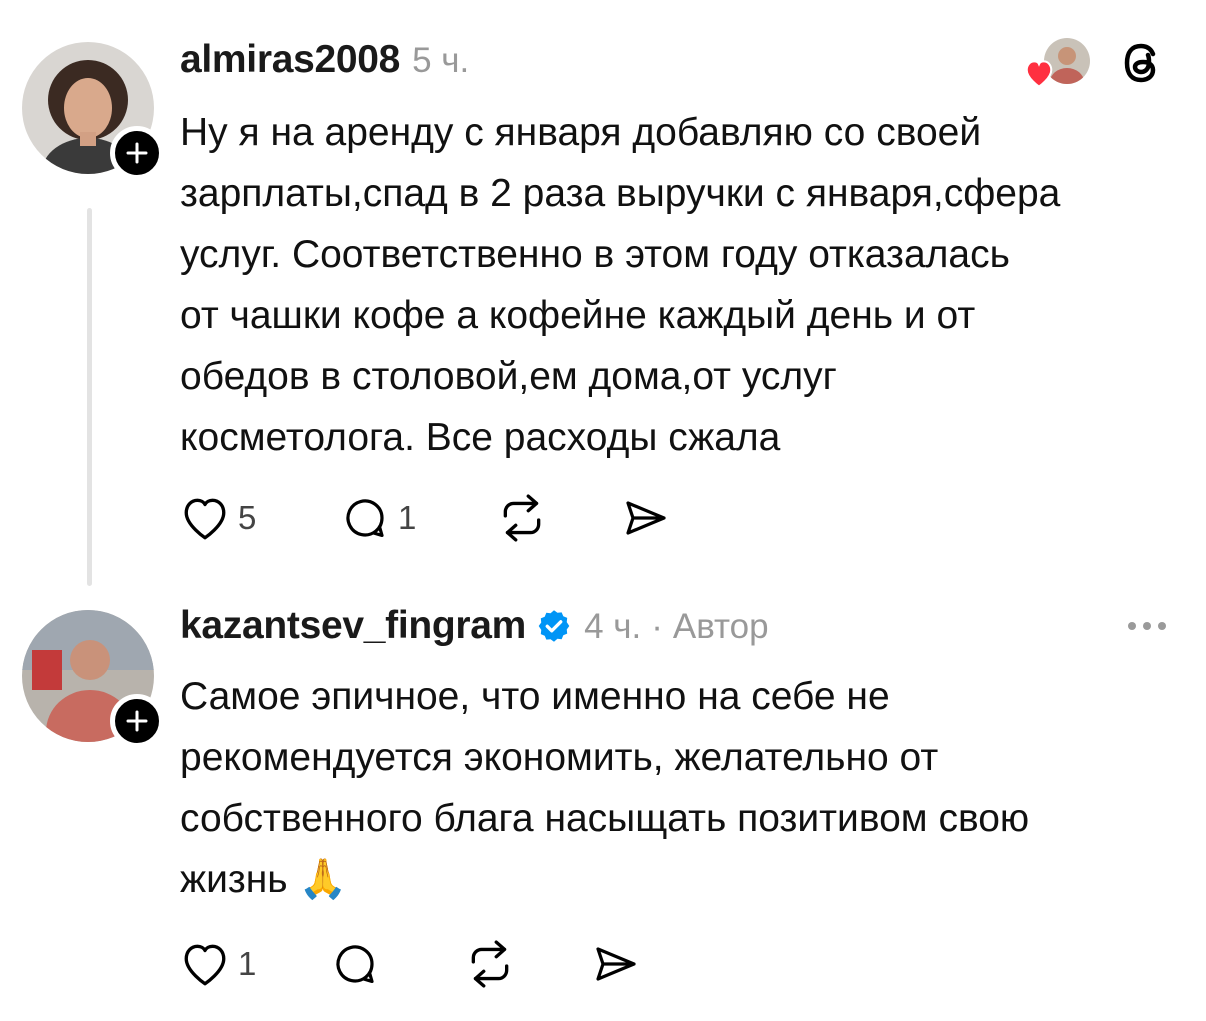  Describe the element at coordinates (1039, 74) in the screenshot. I see `heart-filled-icon` at that location.